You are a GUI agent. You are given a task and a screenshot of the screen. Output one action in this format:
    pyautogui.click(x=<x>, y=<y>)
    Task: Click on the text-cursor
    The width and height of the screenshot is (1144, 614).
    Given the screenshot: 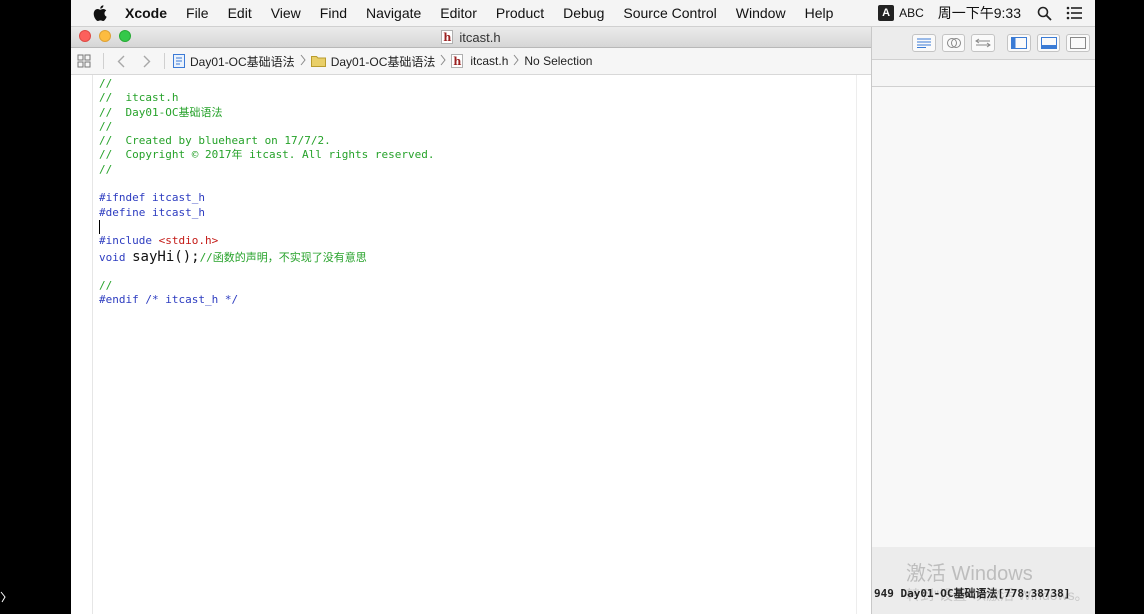 What is the action you would take?
    pyautogui.click(x=99, y=226)
    